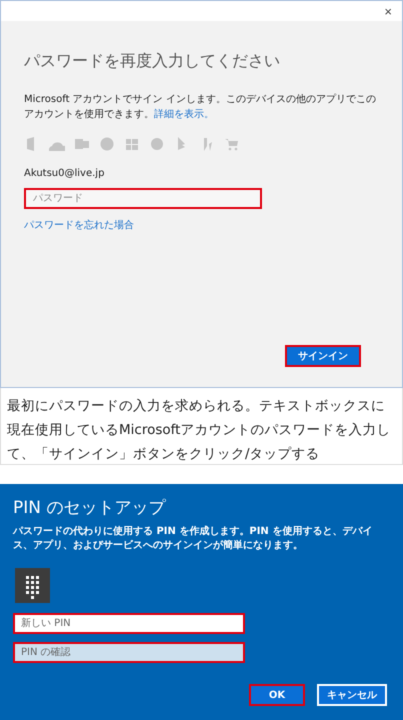  I want to click on windows-icon, so click(132, 144).